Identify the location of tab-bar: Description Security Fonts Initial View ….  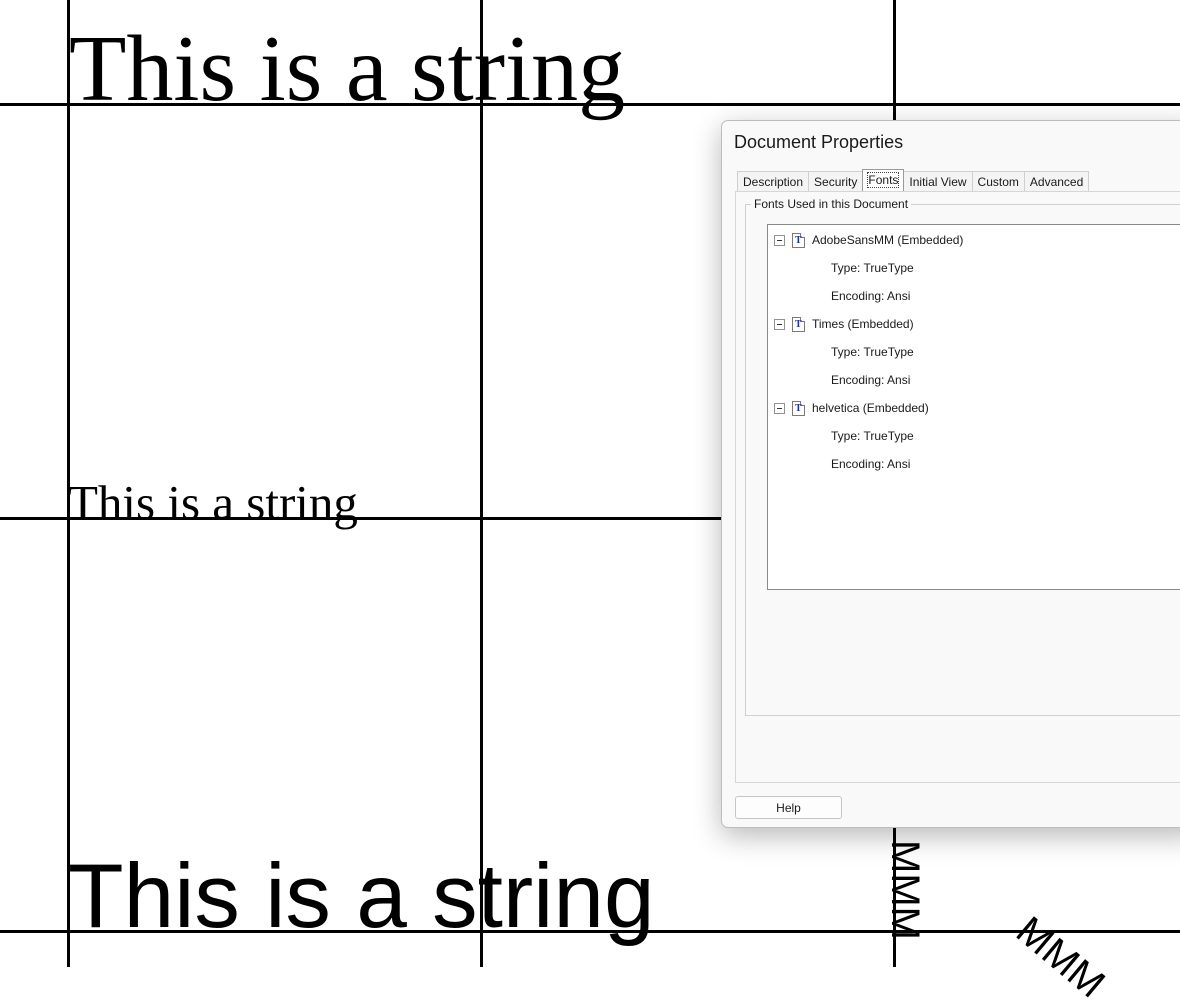
(913, 180).